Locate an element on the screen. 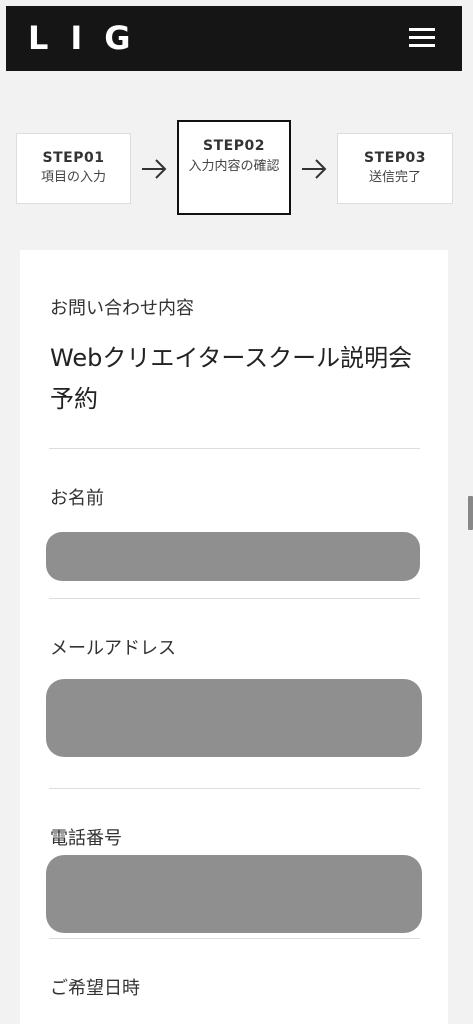  hamburger-menu-icon is located at coordinates (422, 38).